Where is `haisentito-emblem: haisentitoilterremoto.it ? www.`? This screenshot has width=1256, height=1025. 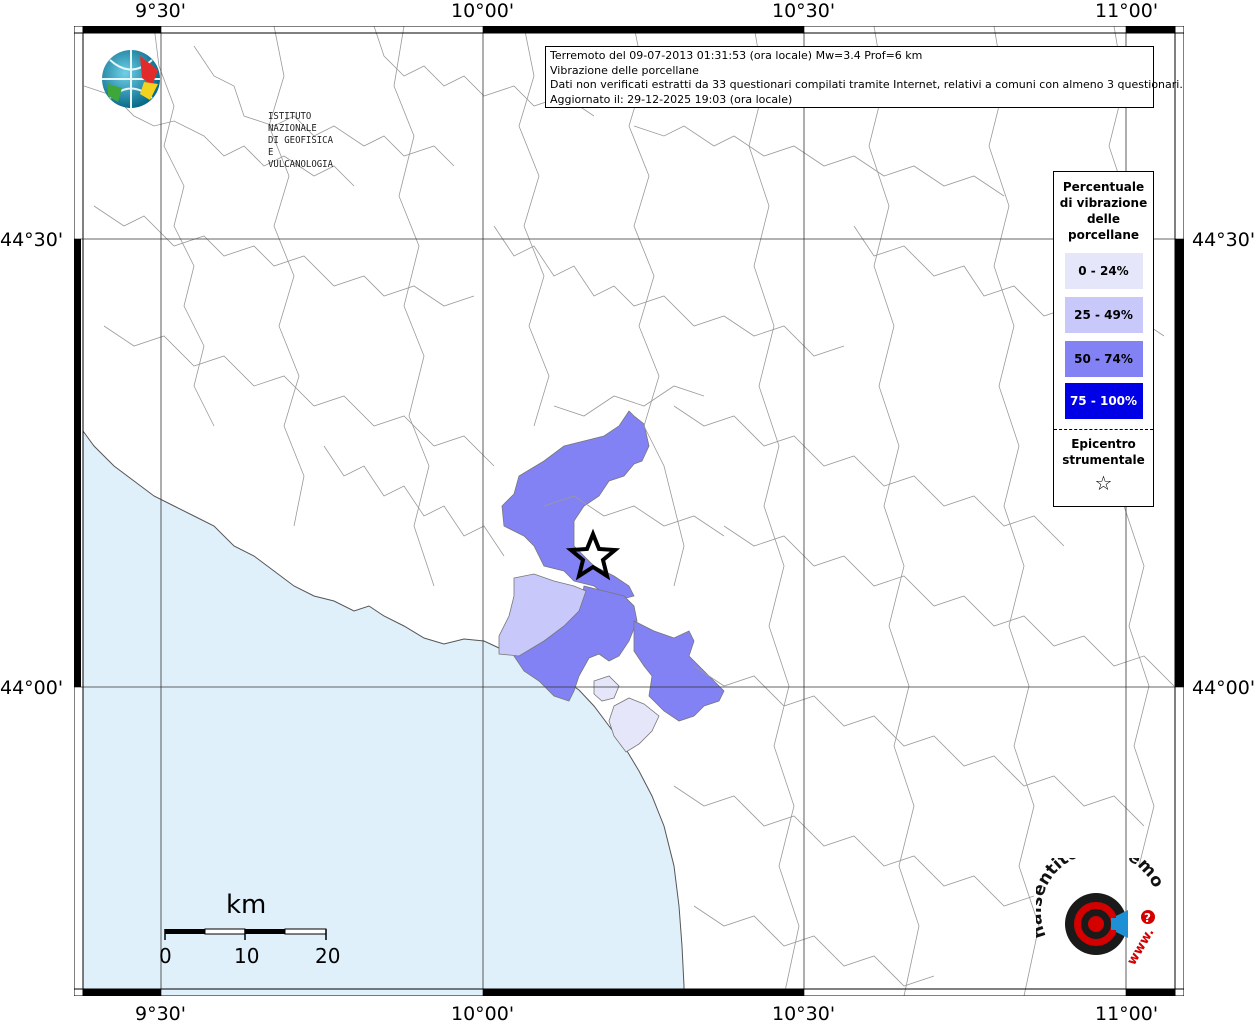
haisentito-emblem: haisentitoilterremoto.it ? www. is located at coordinates (1097, 903).